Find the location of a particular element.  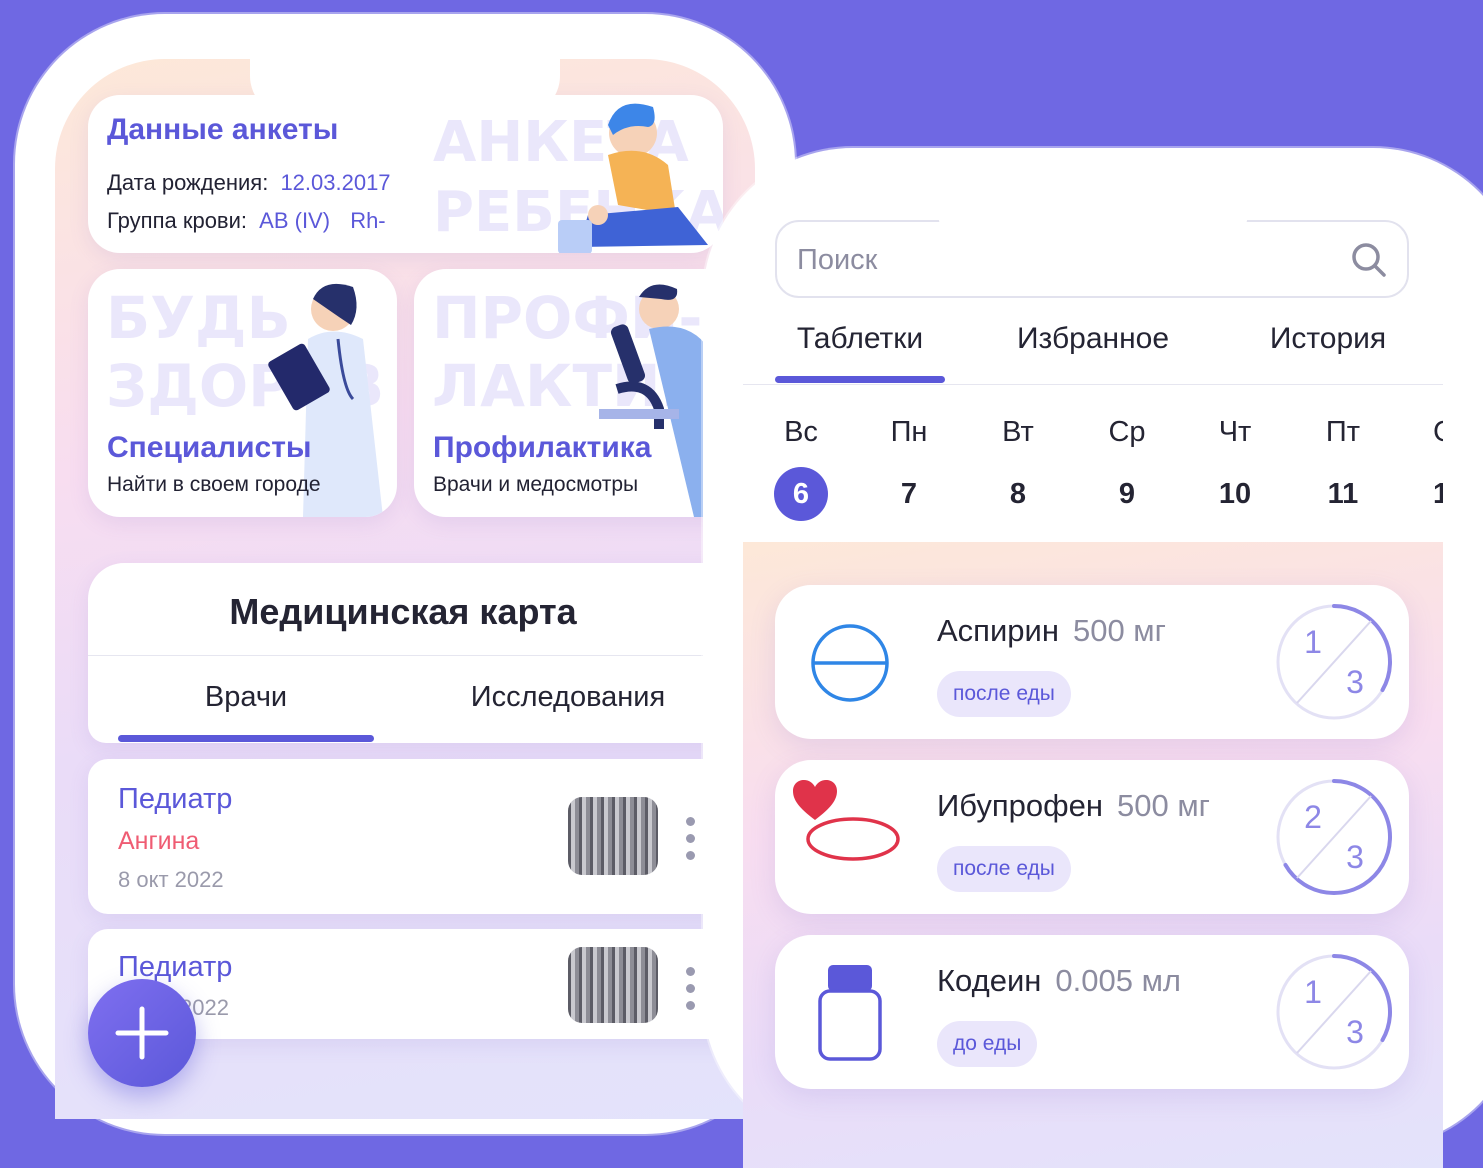

drug-name-row: Аспирин 500 мг is located at coordinates (1051, 631).